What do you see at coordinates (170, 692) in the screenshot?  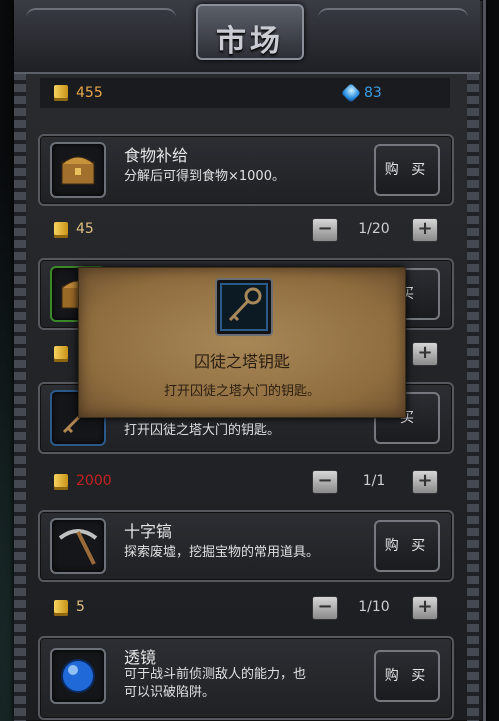 I see `item-description-line: 可以识破陷阱。` at bounding box center [170, 692].